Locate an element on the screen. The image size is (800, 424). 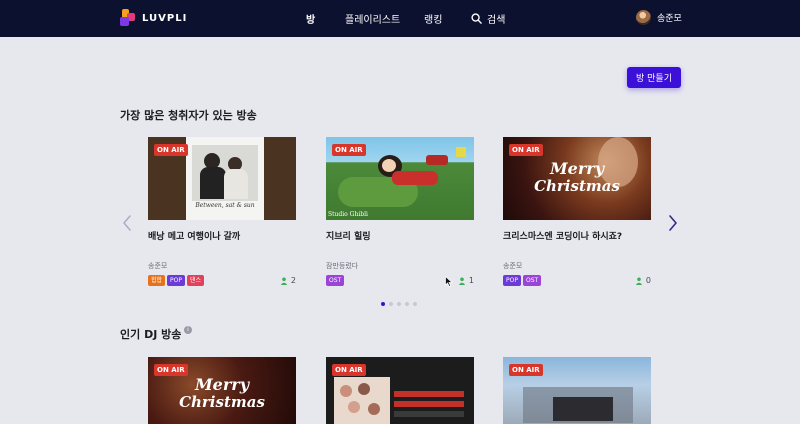
tag-list: POP OST is located at coordinates (522, 280).